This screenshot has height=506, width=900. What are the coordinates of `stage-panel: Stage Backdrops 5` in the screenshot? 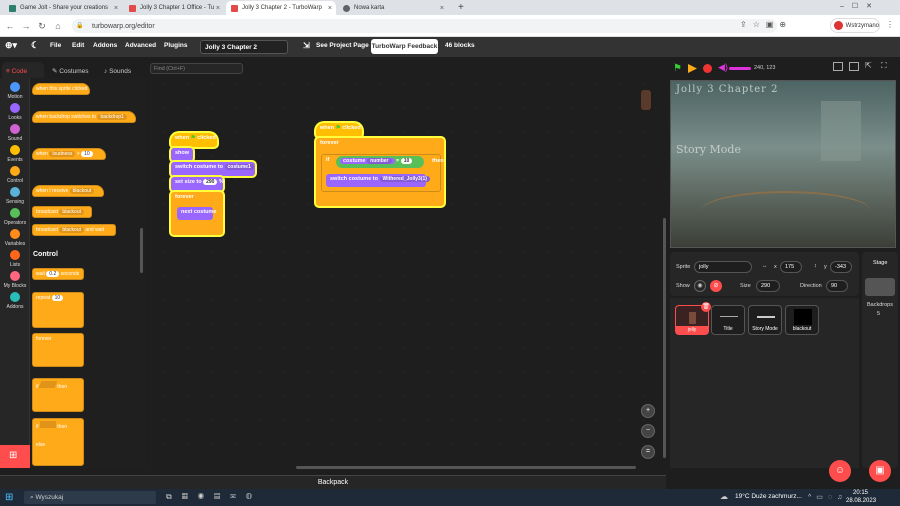 It's located at (880, 360).